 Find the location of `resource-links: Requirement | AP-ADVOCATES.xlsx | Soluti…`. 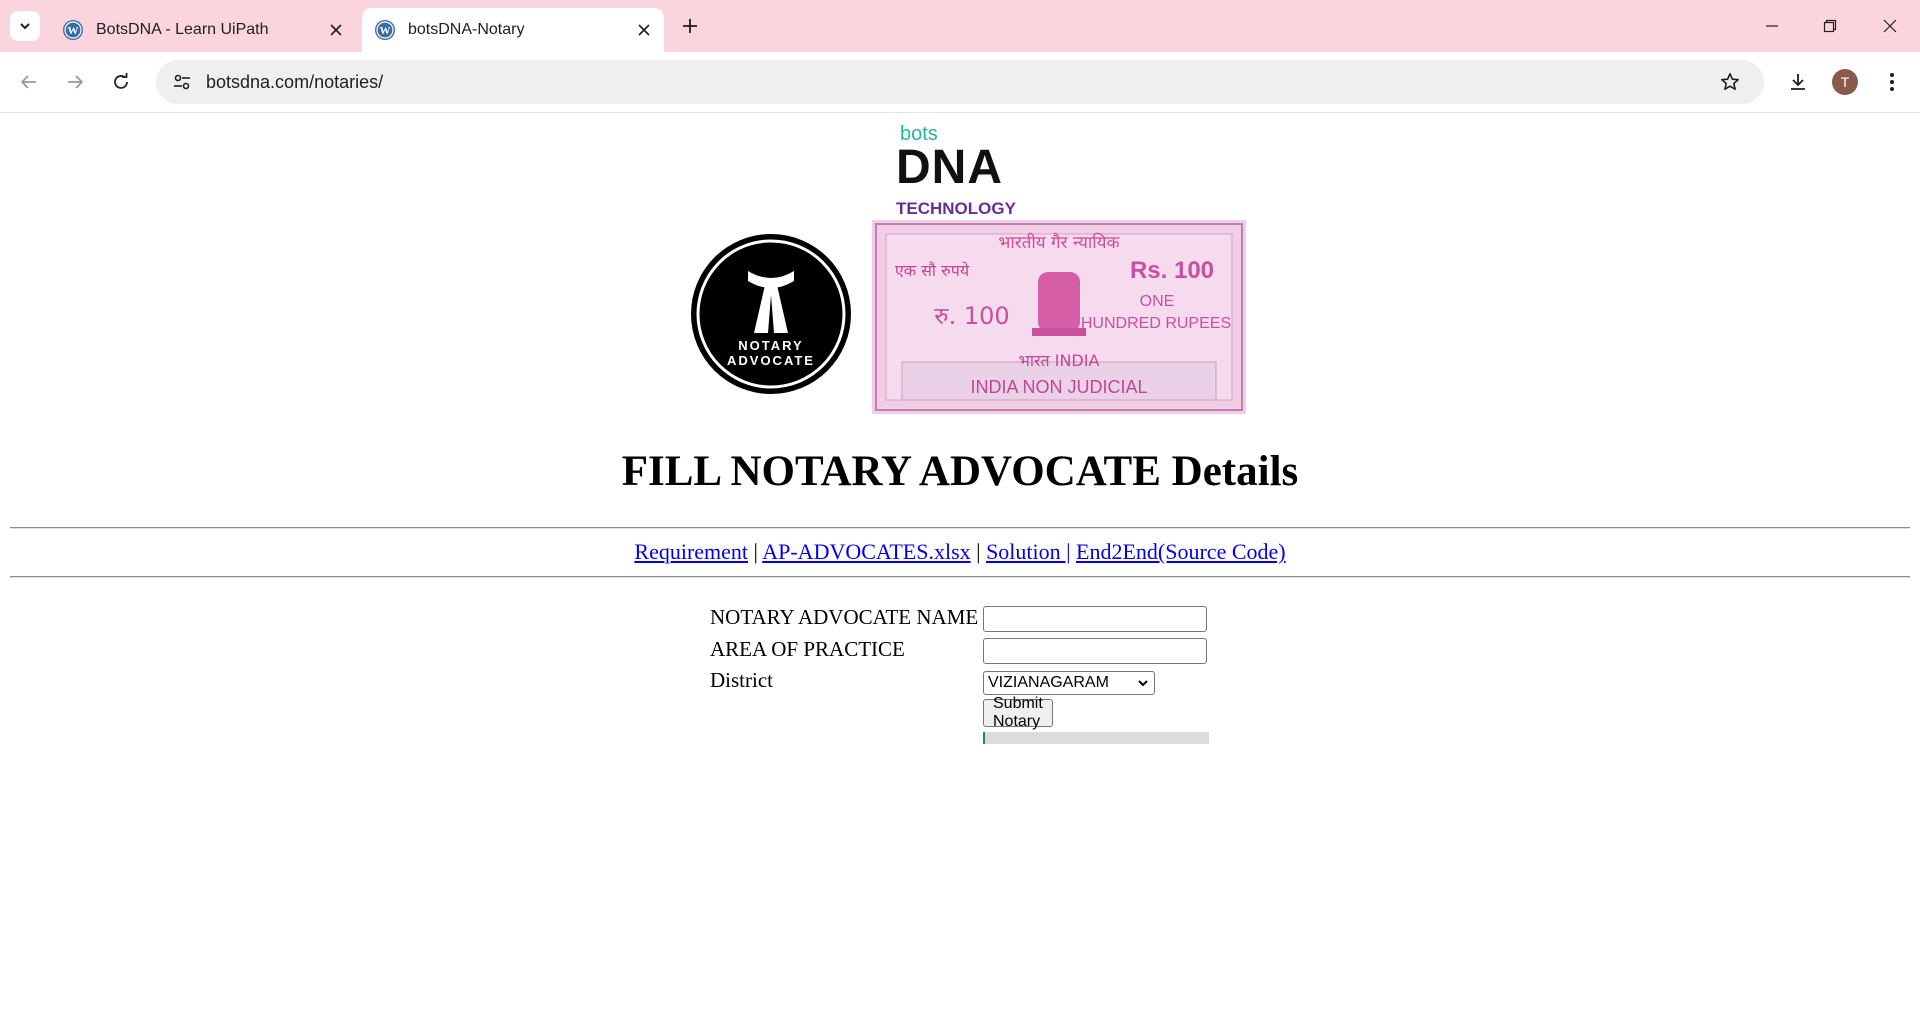

resource-links: Requirement | AP-ADVOCATES.xlsx | Soluti… is located at coordinates (960, 552).